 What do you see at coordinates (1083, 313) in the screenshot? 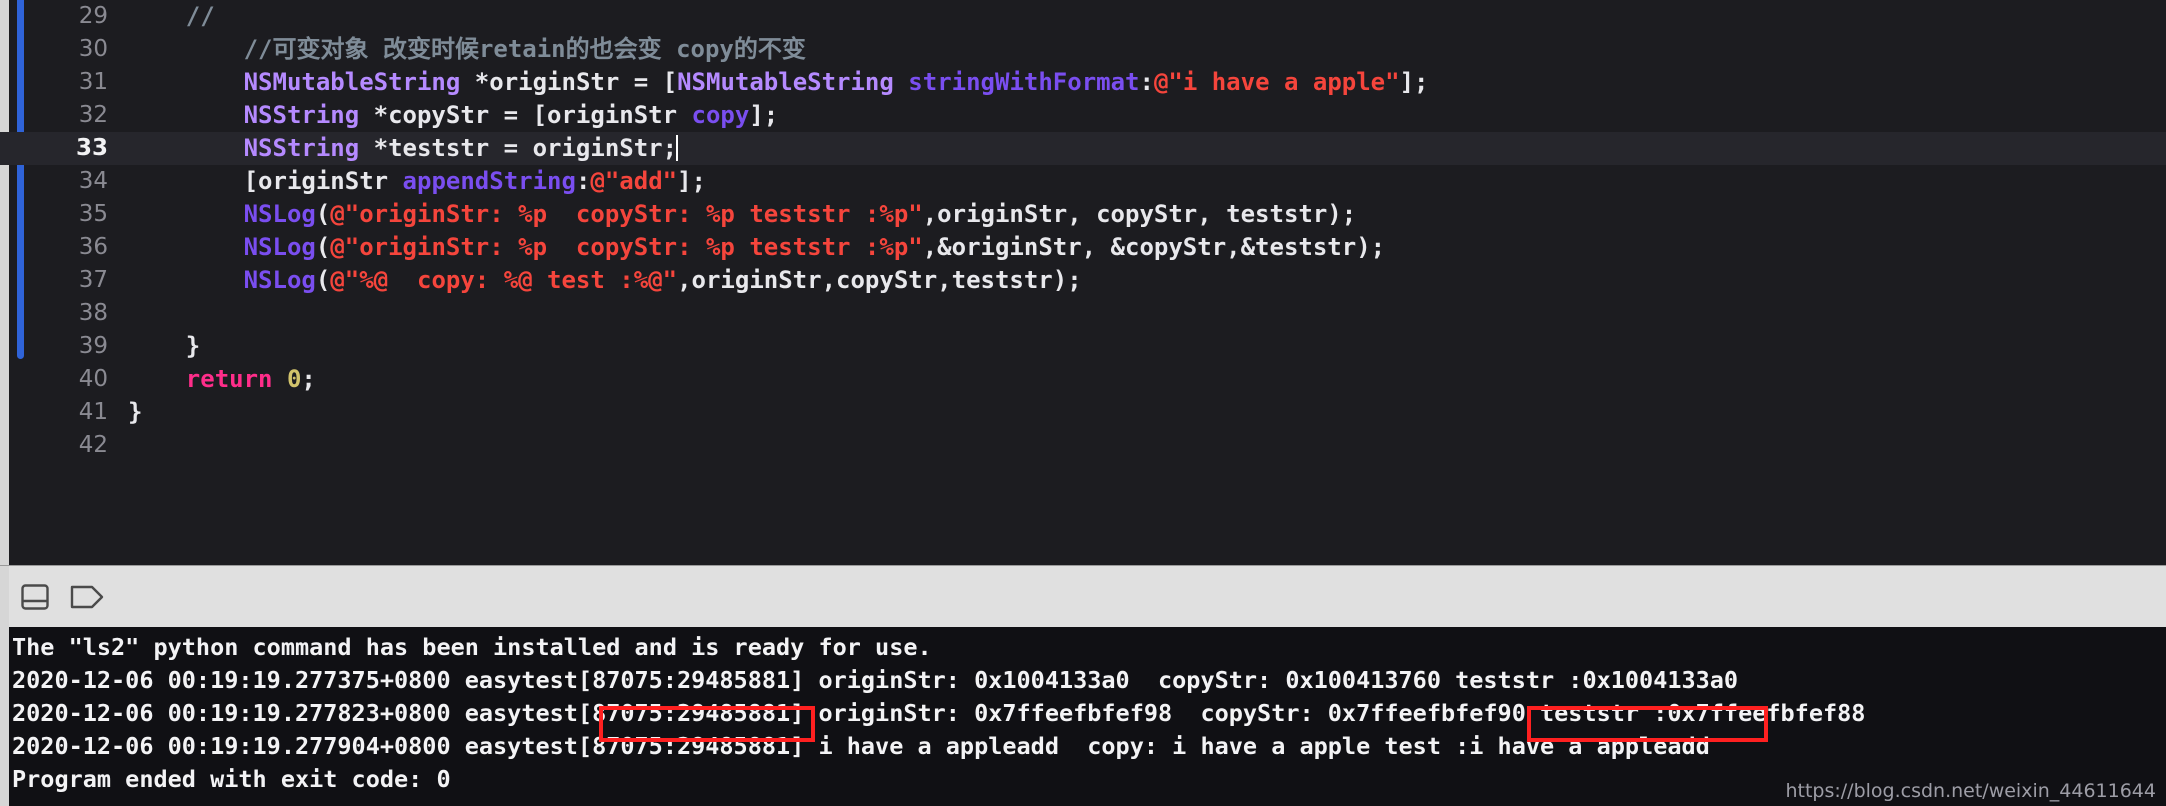
I see `code-line: 38` at bounding box center [1083, 313].